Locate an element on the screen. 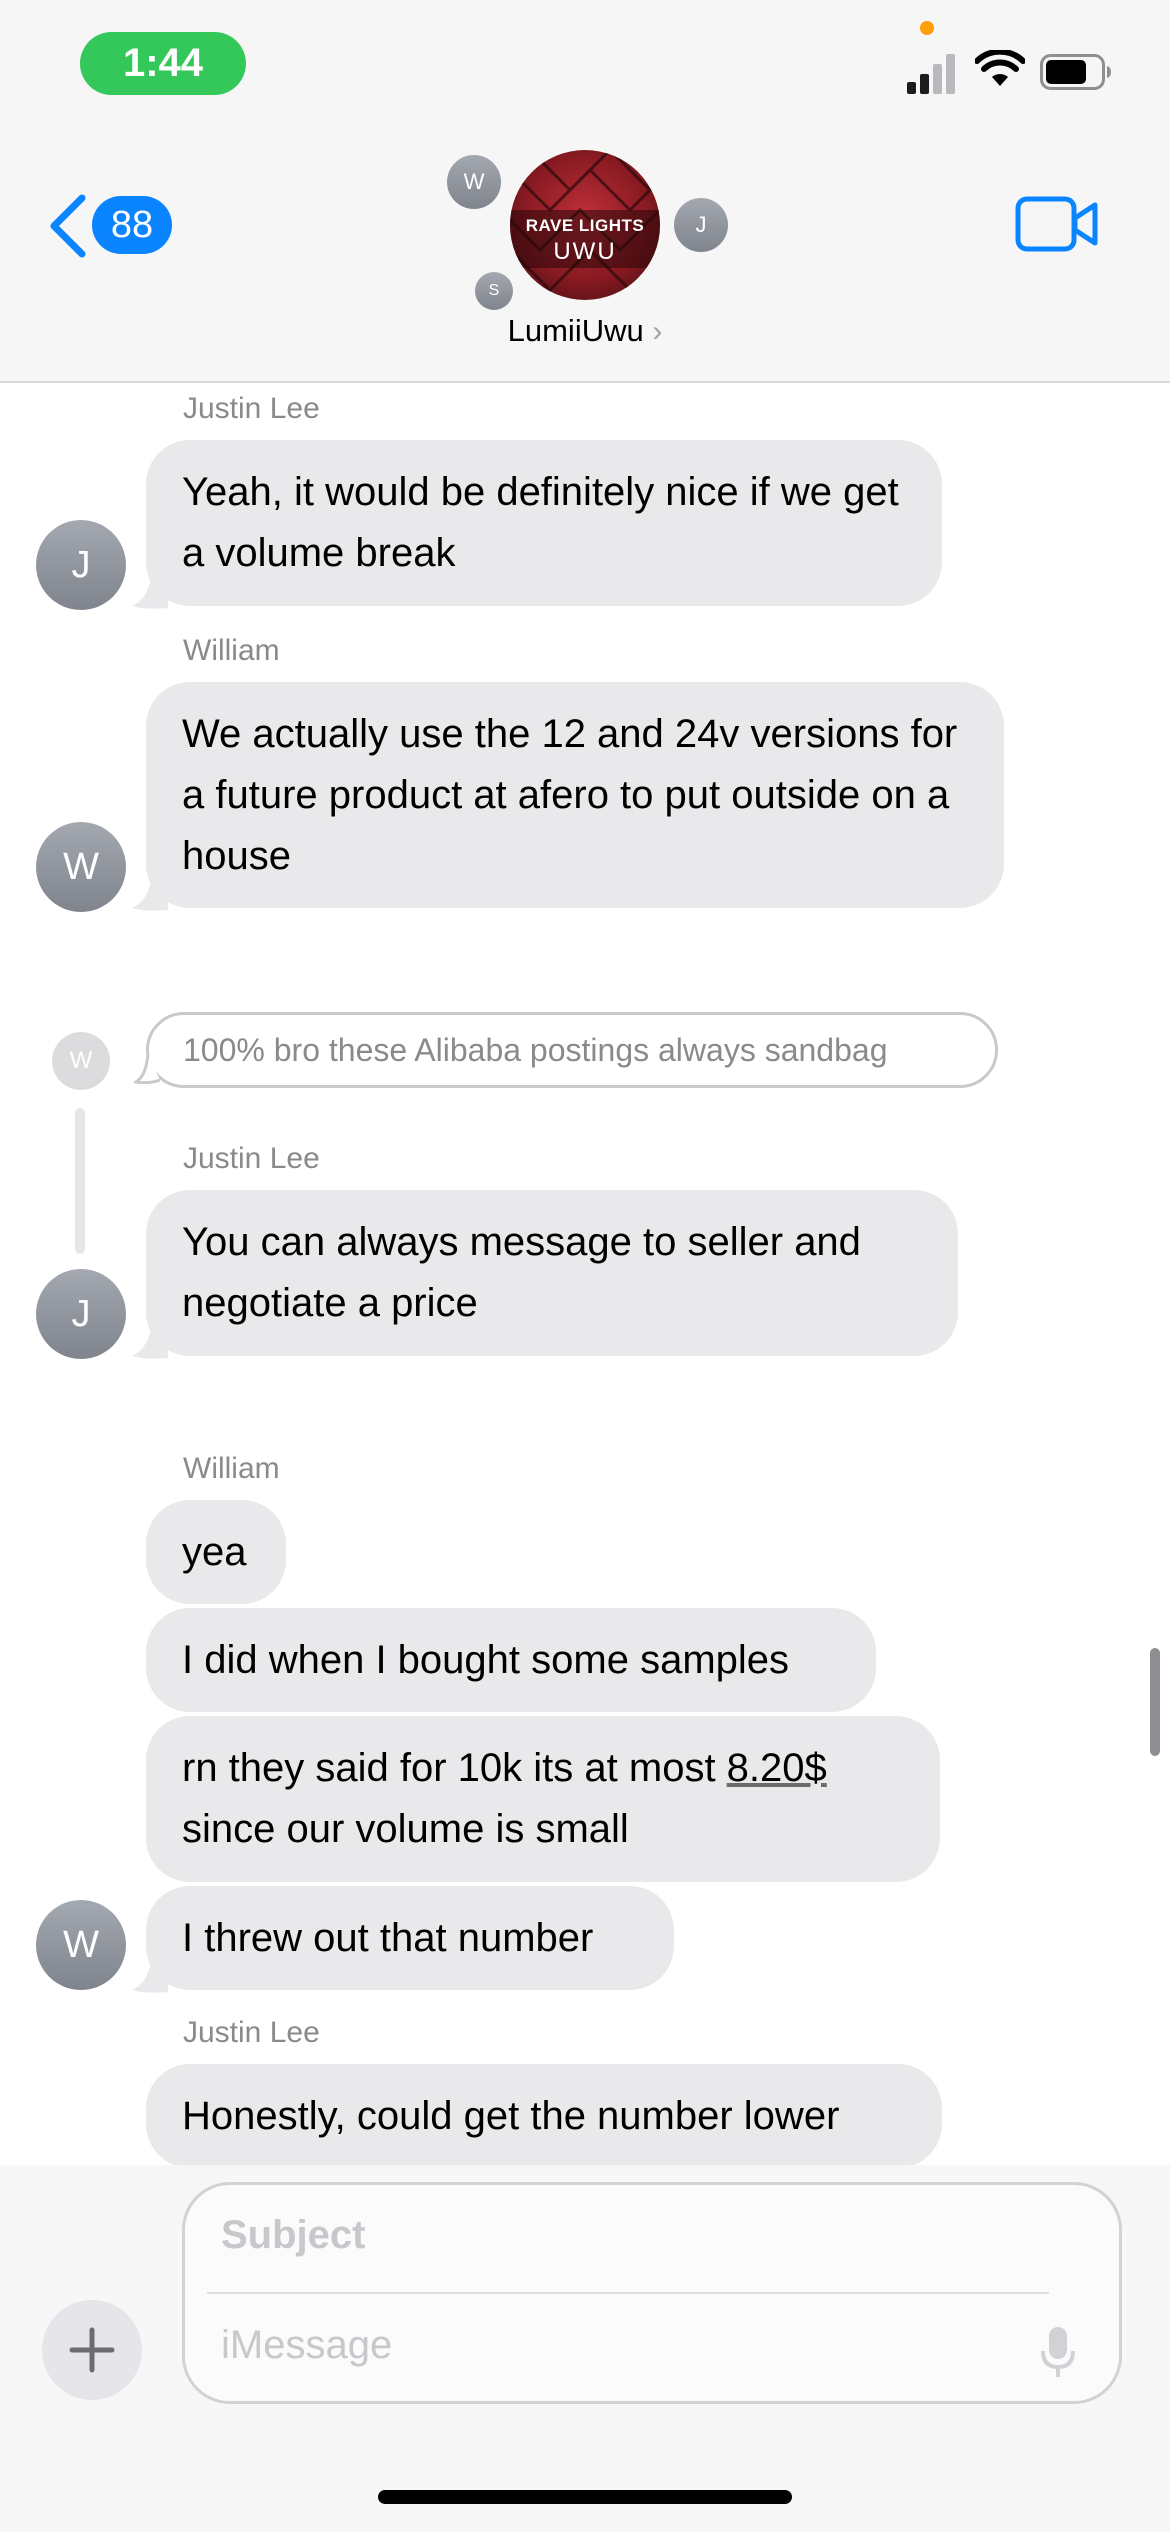 The image size is (1170, 2532). group-name: LumiiUwu is located at coordinates (575, 330).